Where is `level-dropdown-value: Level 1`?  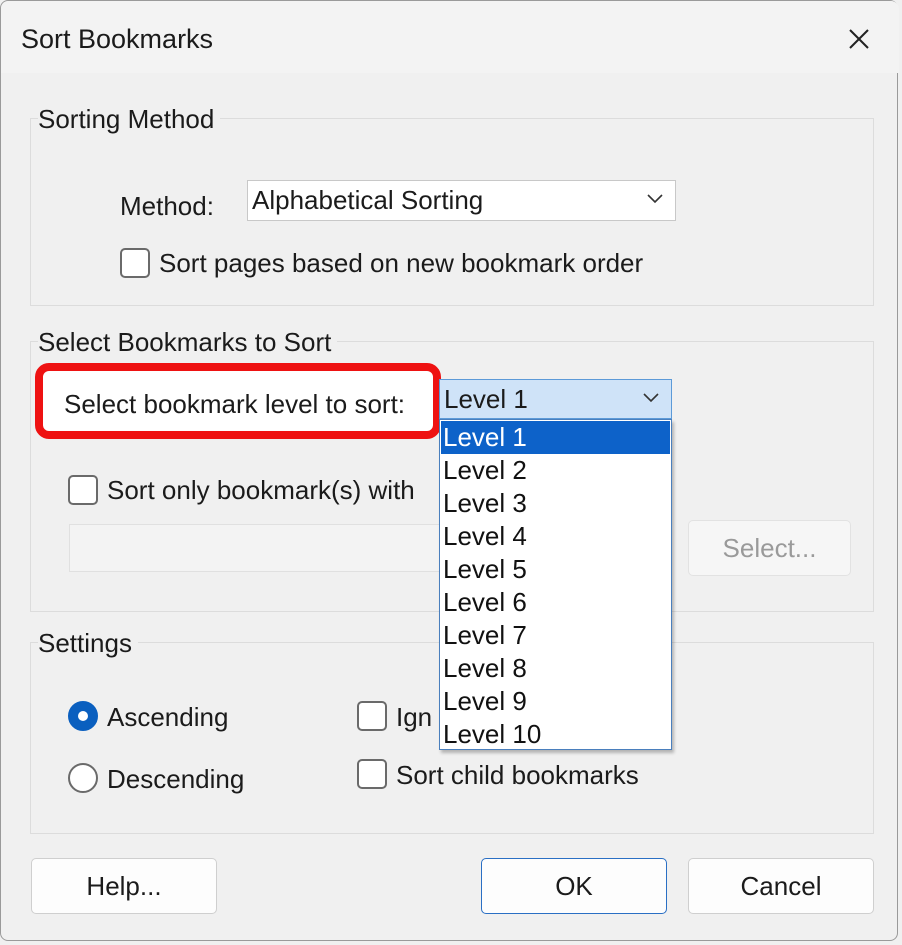 level-dropdown-value: Level 1 is located at coordinates (486, 399).